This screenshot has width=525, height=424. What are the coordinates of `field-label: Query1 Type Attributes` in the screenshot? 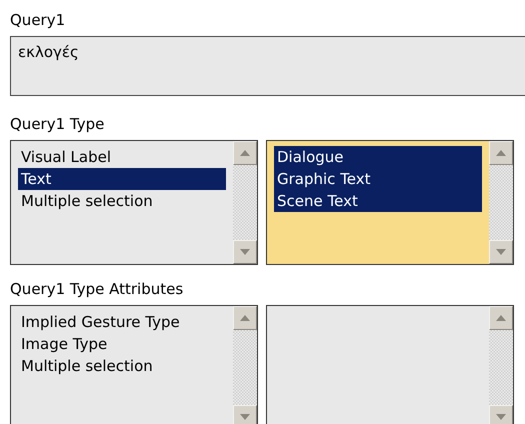 It's located at (97, 289).